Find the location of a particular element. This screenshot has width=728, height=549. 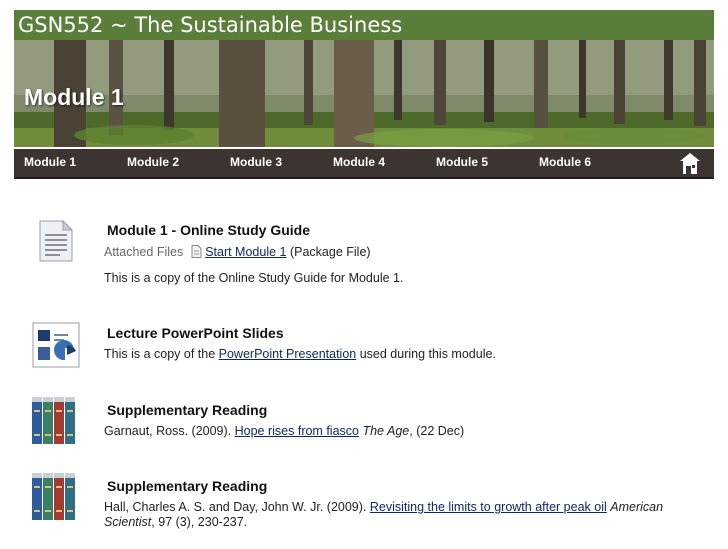

file-type: (Package File) is located at coordinates (330, 252).